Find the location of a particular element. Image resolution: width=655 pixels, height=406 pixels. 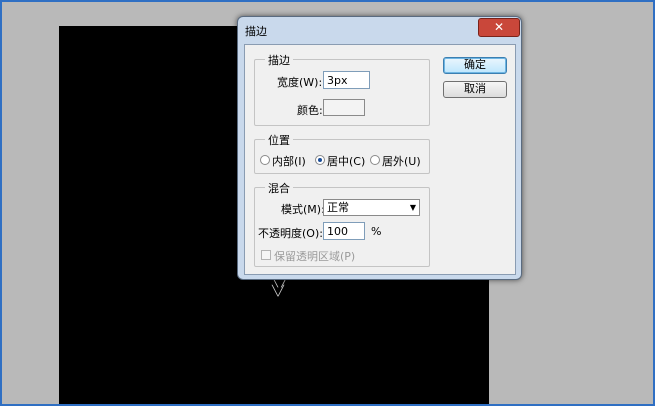

mode-select: 正常 ▼ is located at coordinates (371, 207).